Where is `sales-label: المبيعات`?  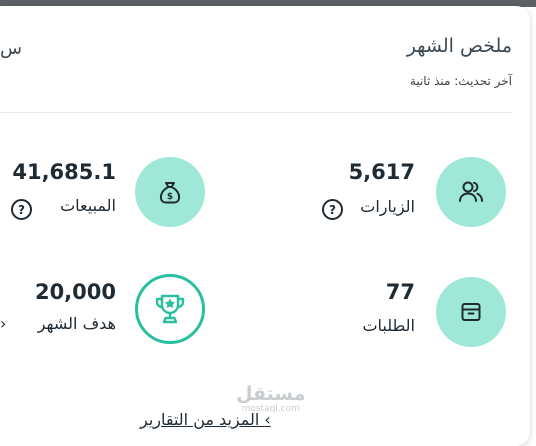
sales-label: المبيعات is located at coordinates (88, 205).